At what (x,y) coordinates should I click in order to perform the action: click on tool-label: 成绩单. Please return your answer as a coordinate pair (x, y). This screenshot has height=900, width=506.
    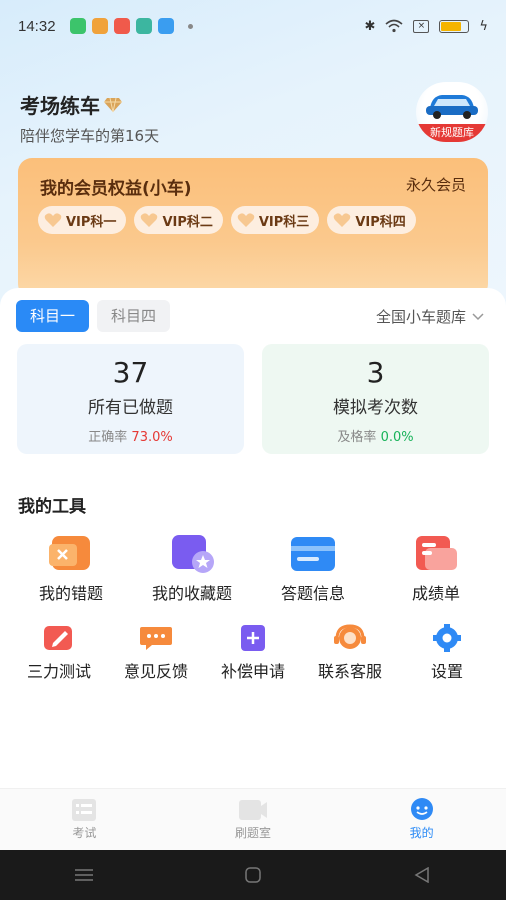
    Looking at the image, I should click on (435, 593).